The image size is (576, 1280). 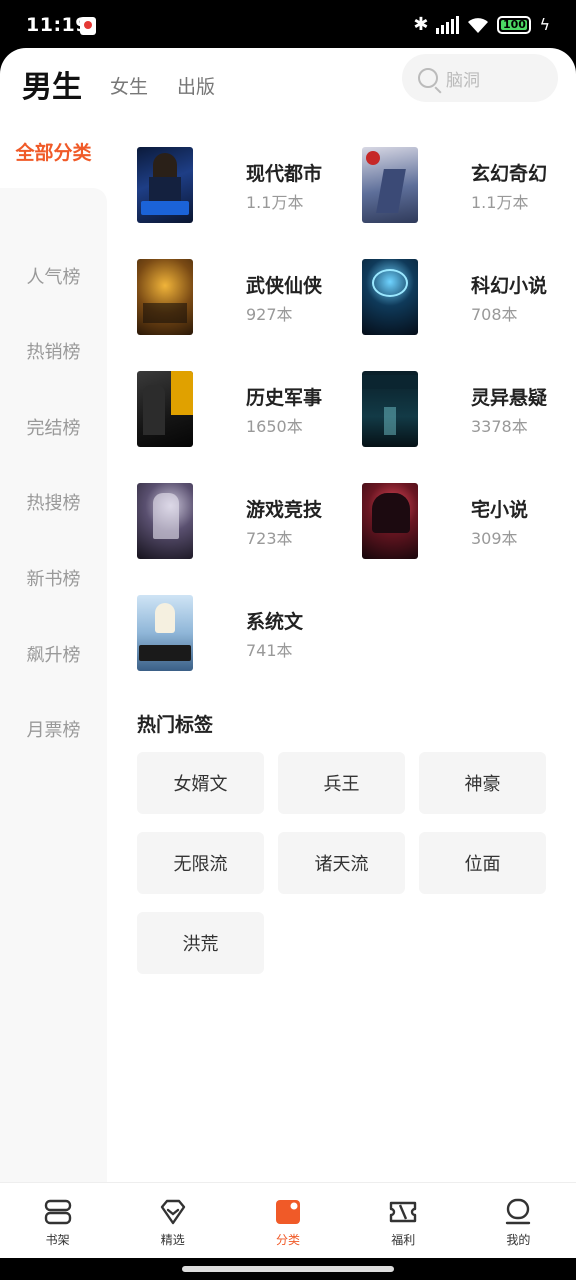 I want to click on tab-label: 分类, so click(x=288, y=1240).